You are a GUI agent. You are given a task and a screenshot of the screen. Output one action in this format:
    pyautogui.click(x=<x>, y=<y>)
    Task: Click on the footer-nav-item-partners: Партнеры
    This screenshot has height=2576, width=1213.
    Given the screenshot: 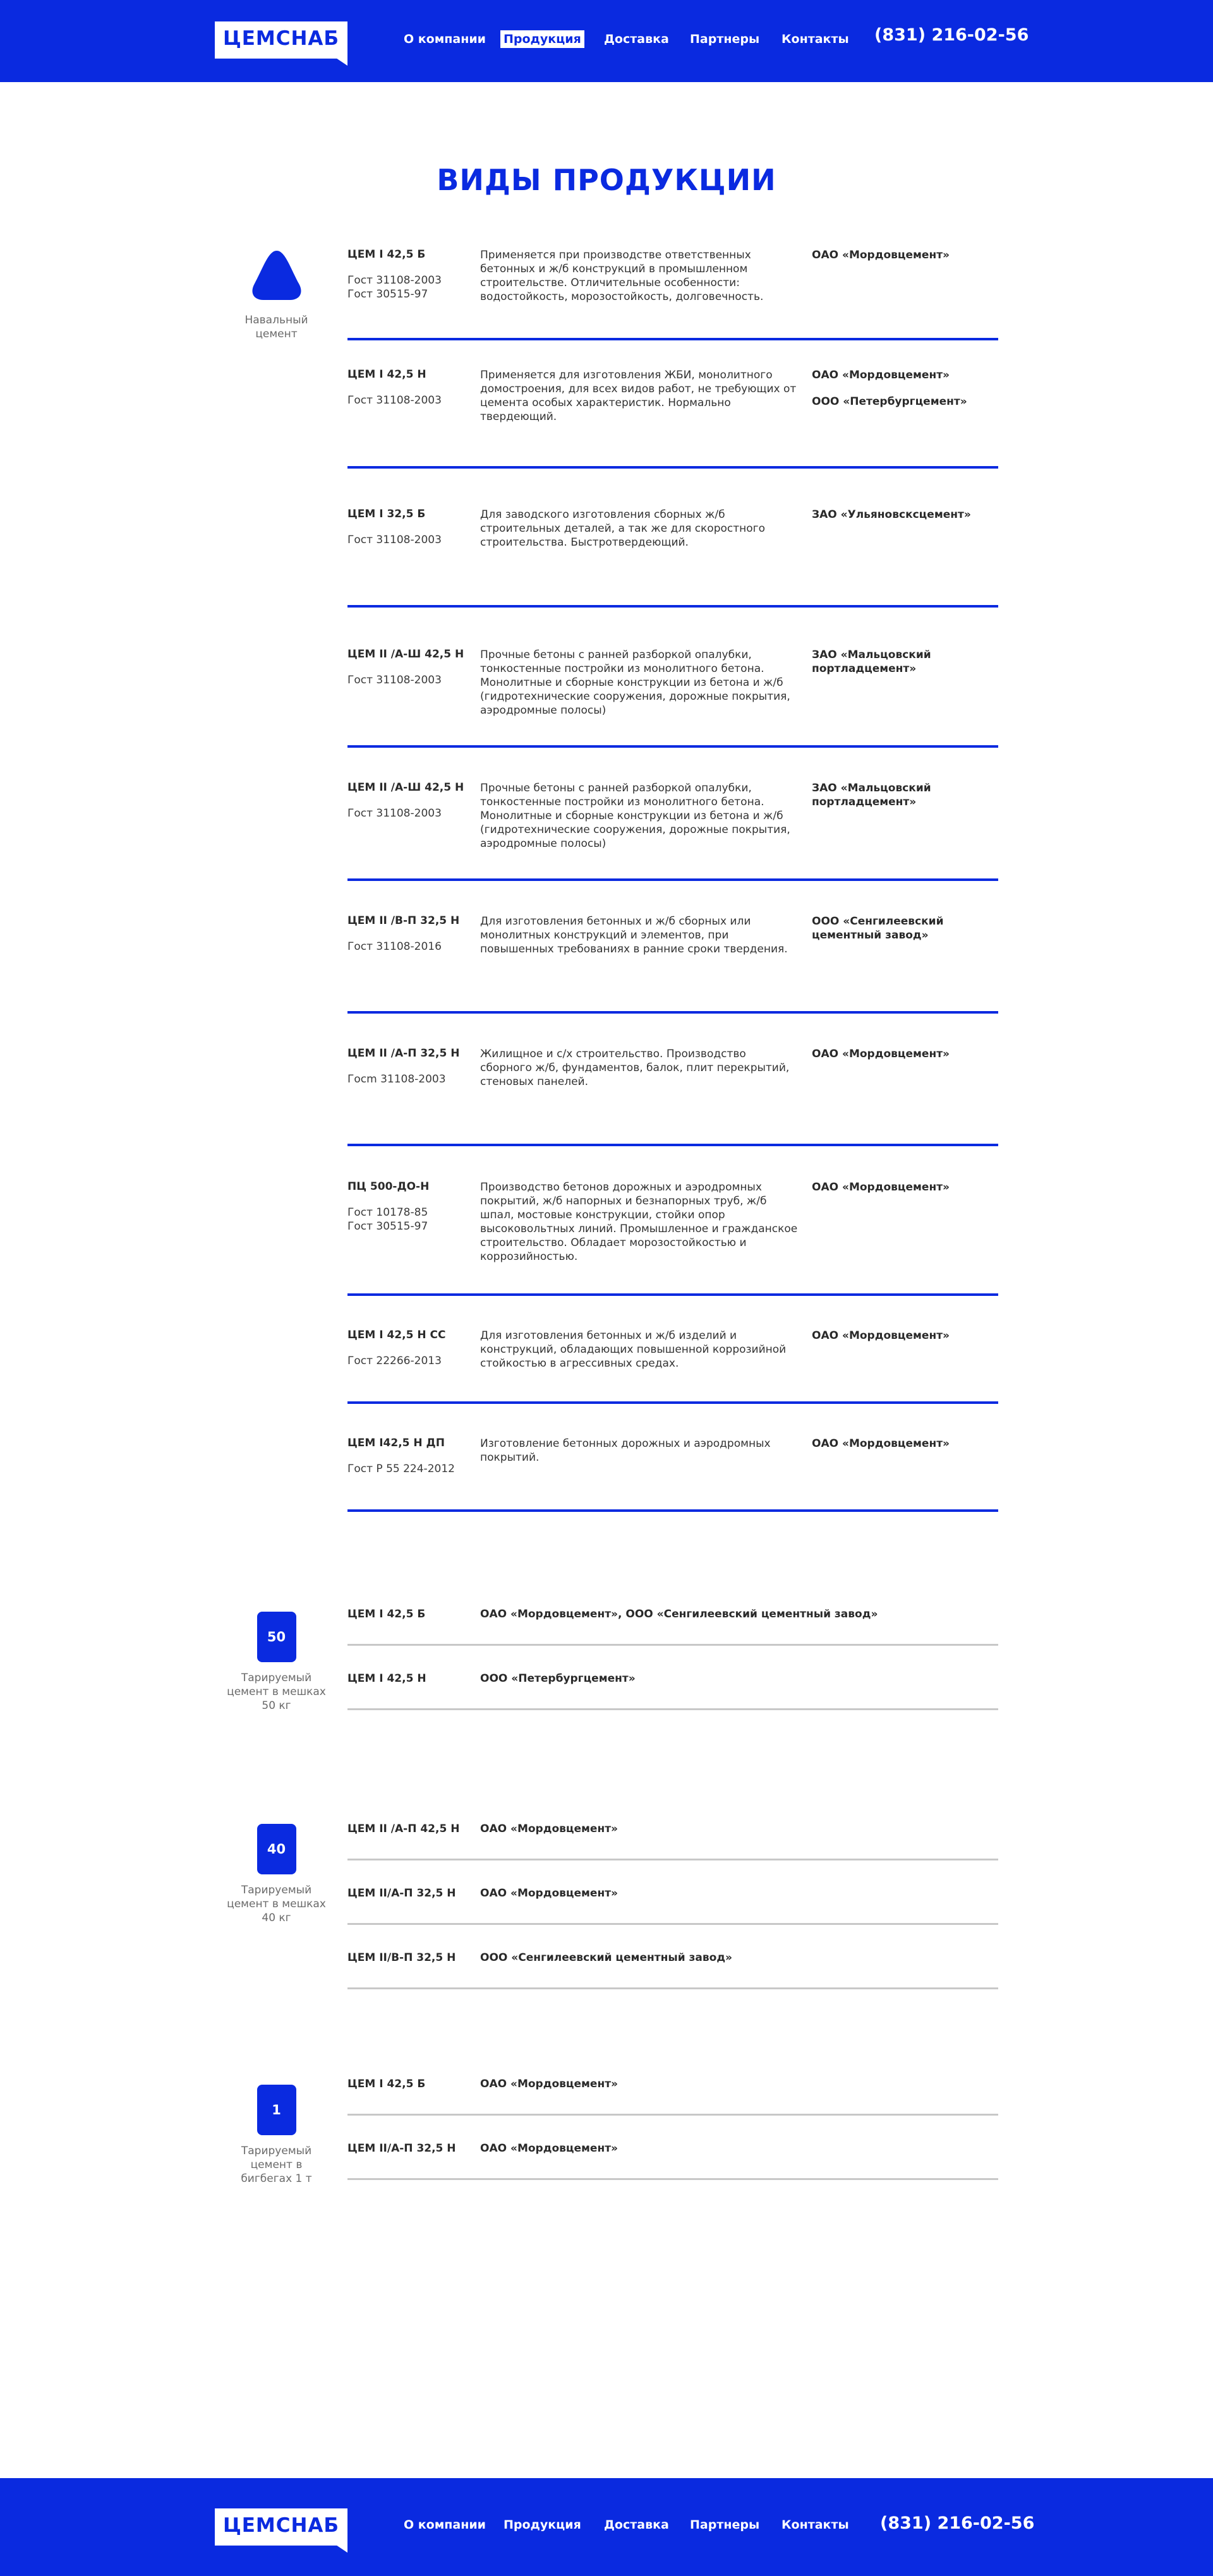 What is the action you would take?
    pyautogui.click(x=725, y=2525)
    